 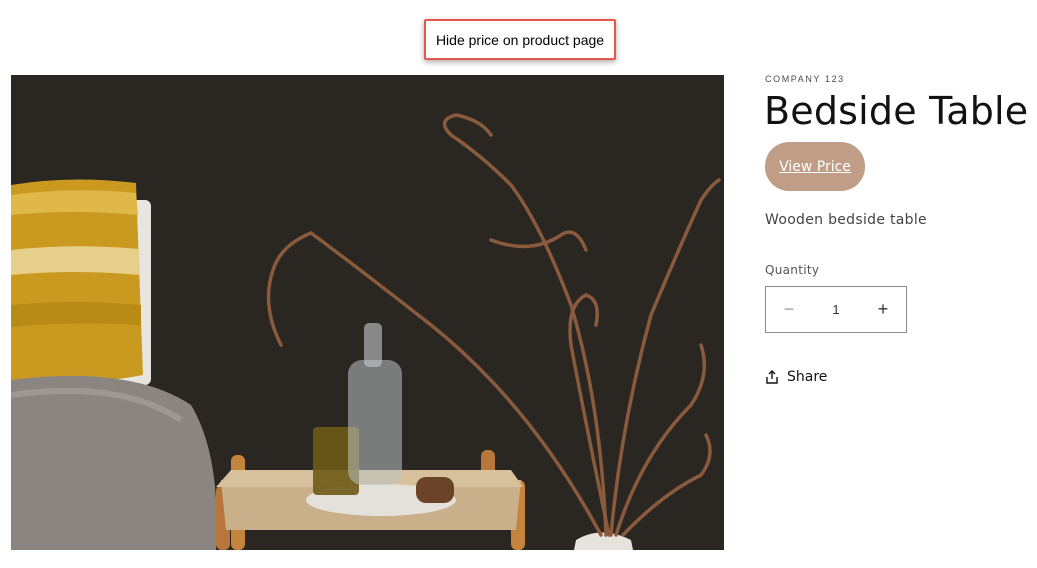 What do you see at coordinates (896, 111) in the screenshot?
I see `product-title: Bedside Table` at bounding box center [896, 111].